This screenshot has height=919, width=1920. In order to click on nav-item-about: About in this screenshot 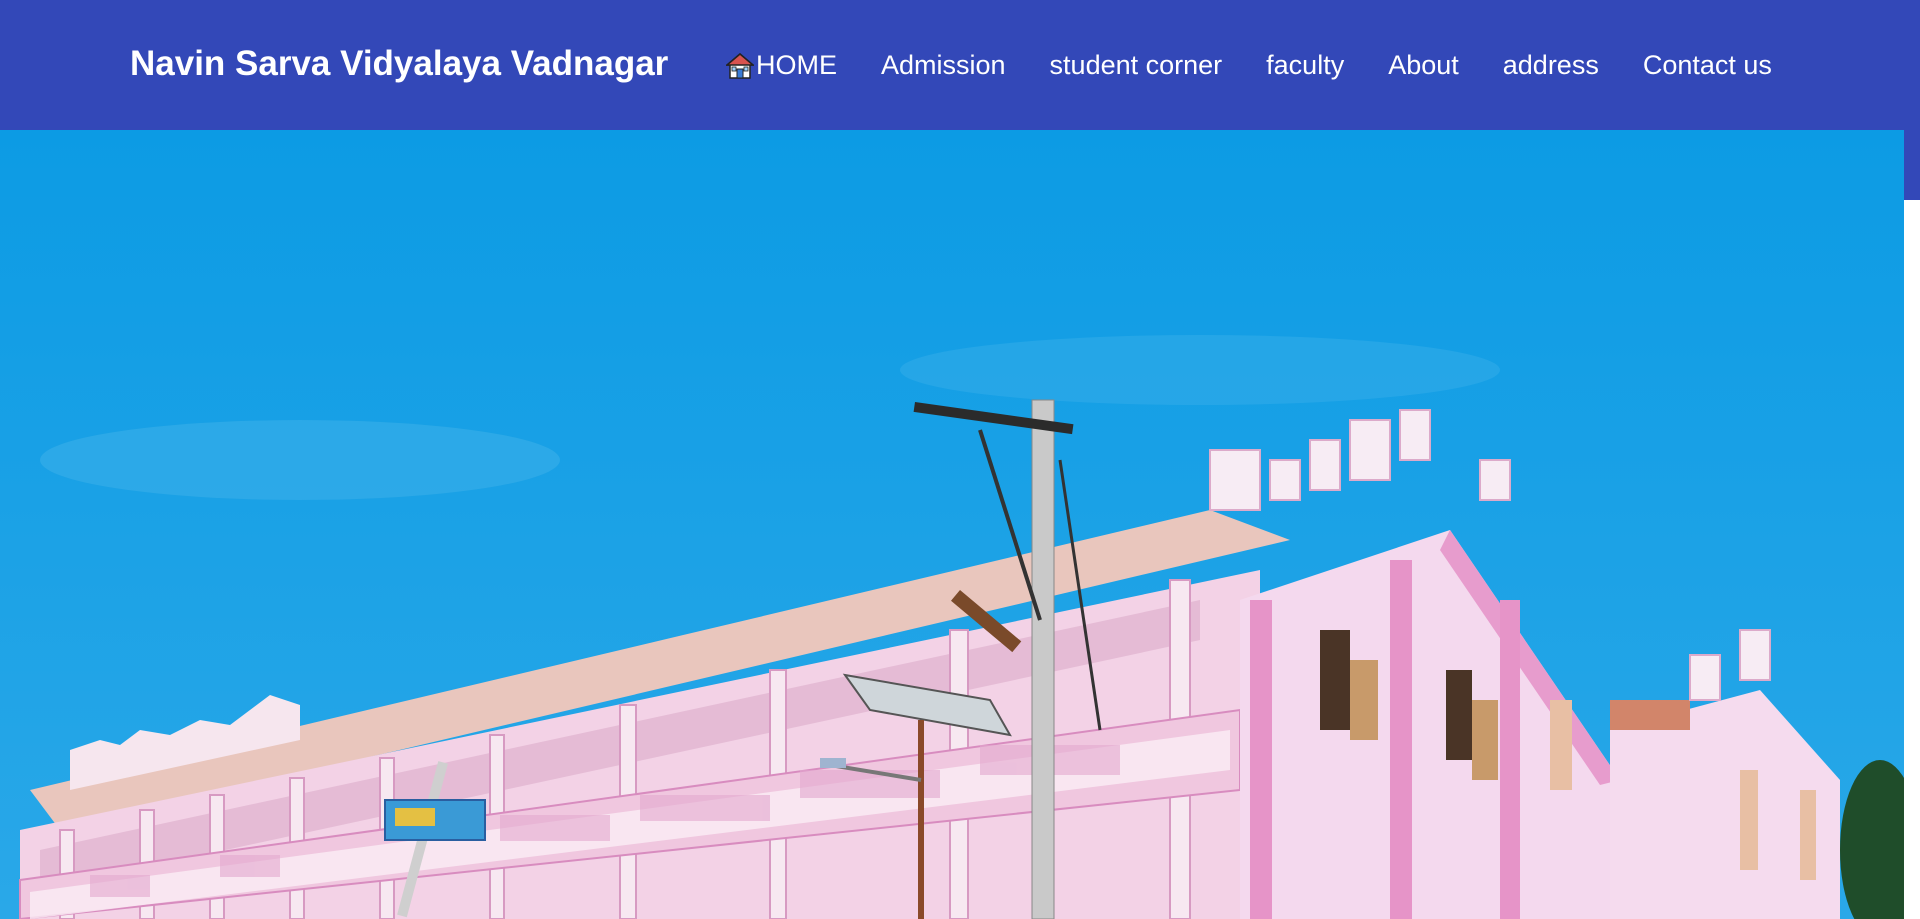, I will do `click(1423, 65)`.